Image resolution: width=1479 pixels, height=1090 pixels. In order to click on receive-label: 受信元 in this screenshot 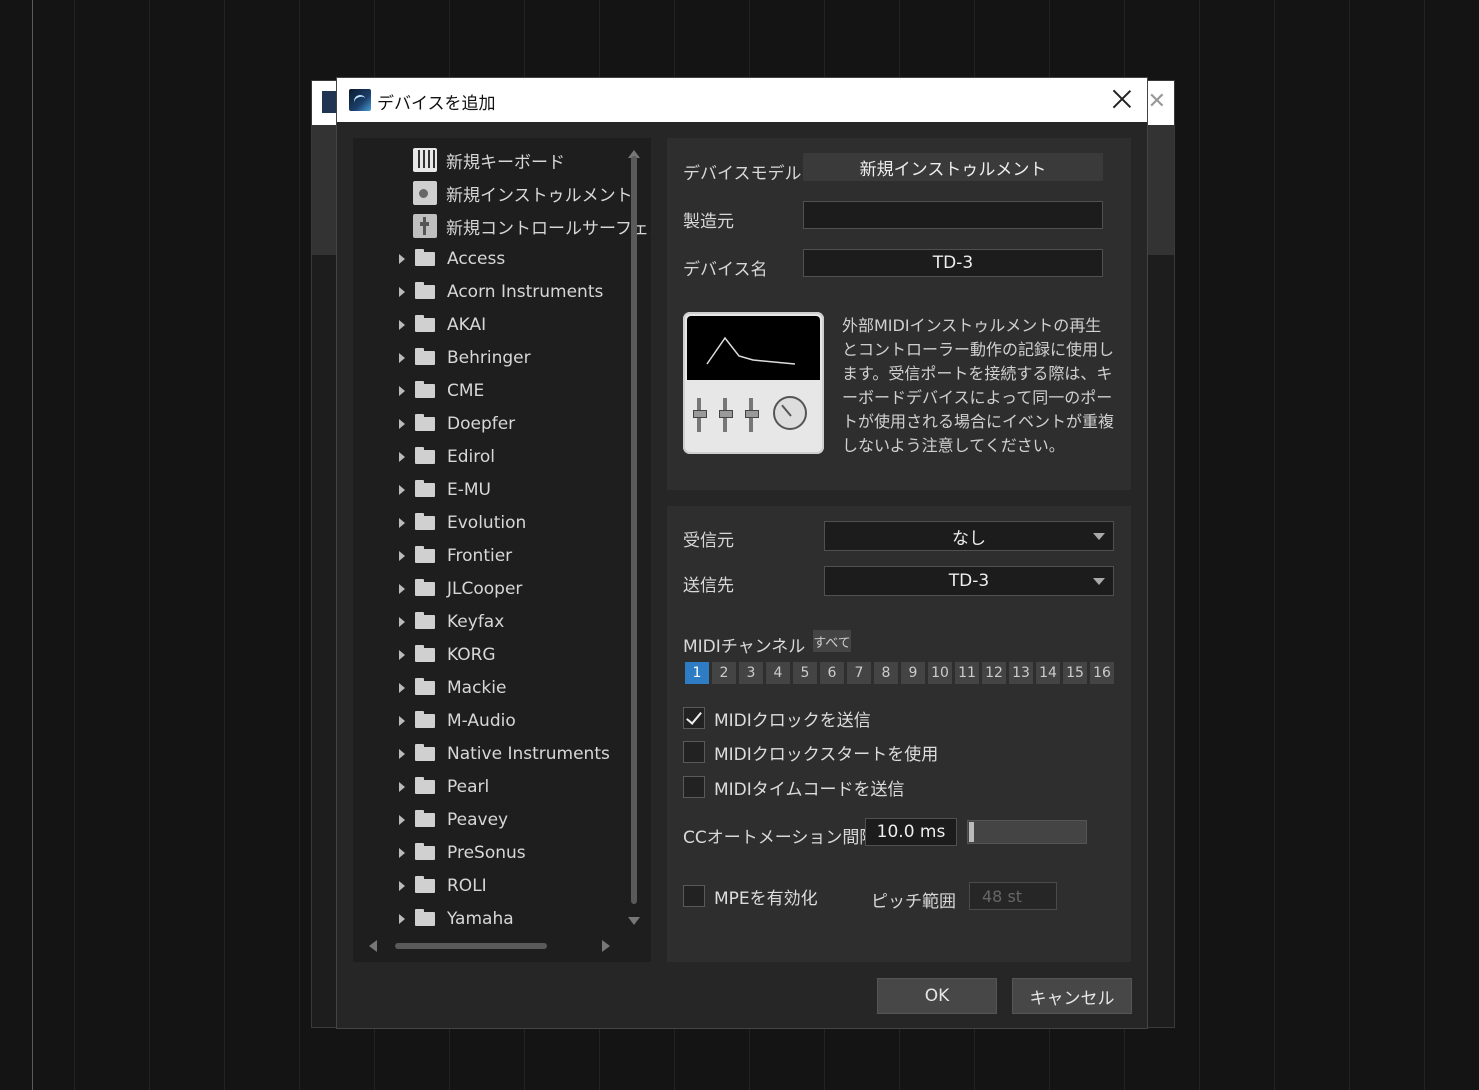, I will do `click(708, 541)`.